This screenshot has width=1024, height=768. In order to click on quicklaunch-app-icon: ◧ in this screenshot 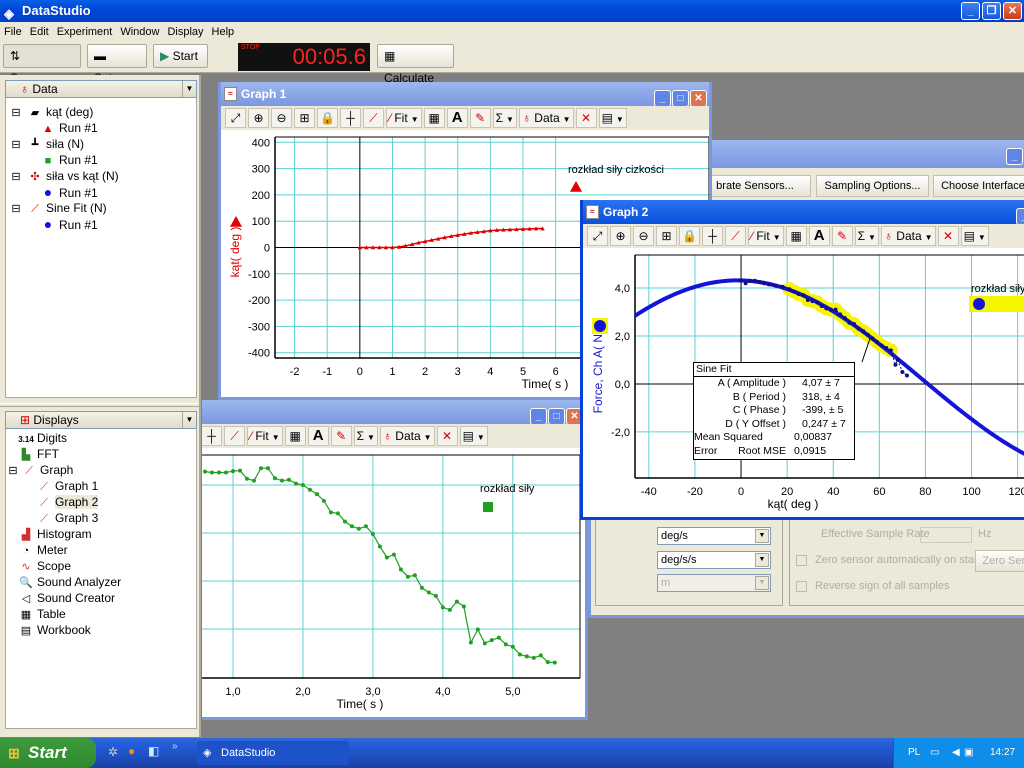, I will do `click(153, 751)`.